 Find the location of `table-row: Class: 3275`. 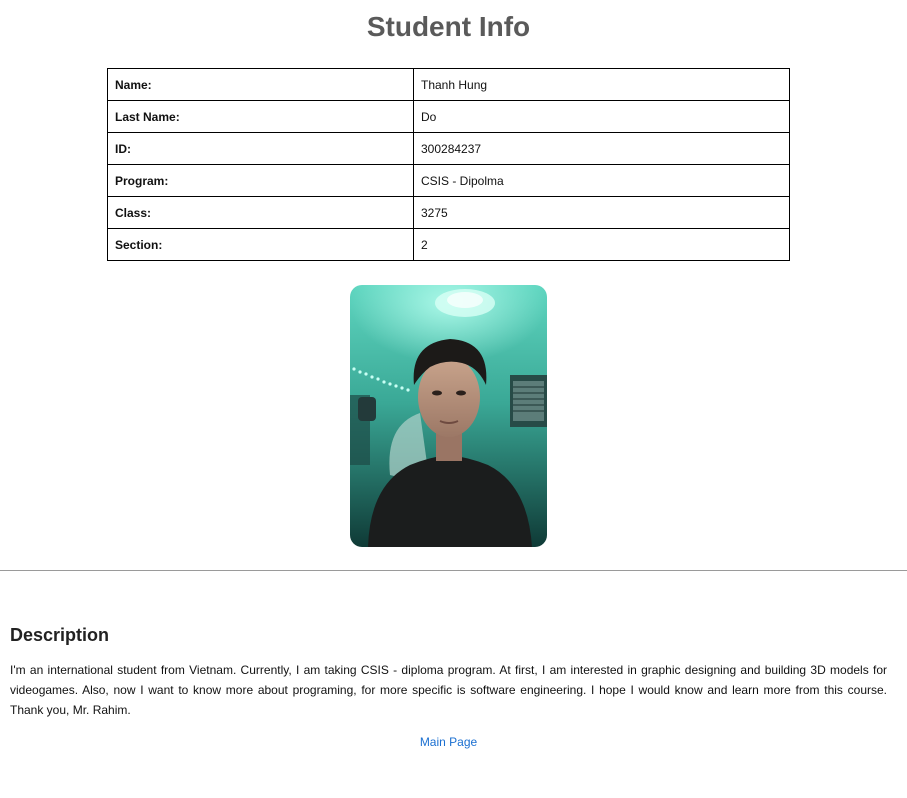

table-row: Class: 3275 is located at coordinates (448, 212).